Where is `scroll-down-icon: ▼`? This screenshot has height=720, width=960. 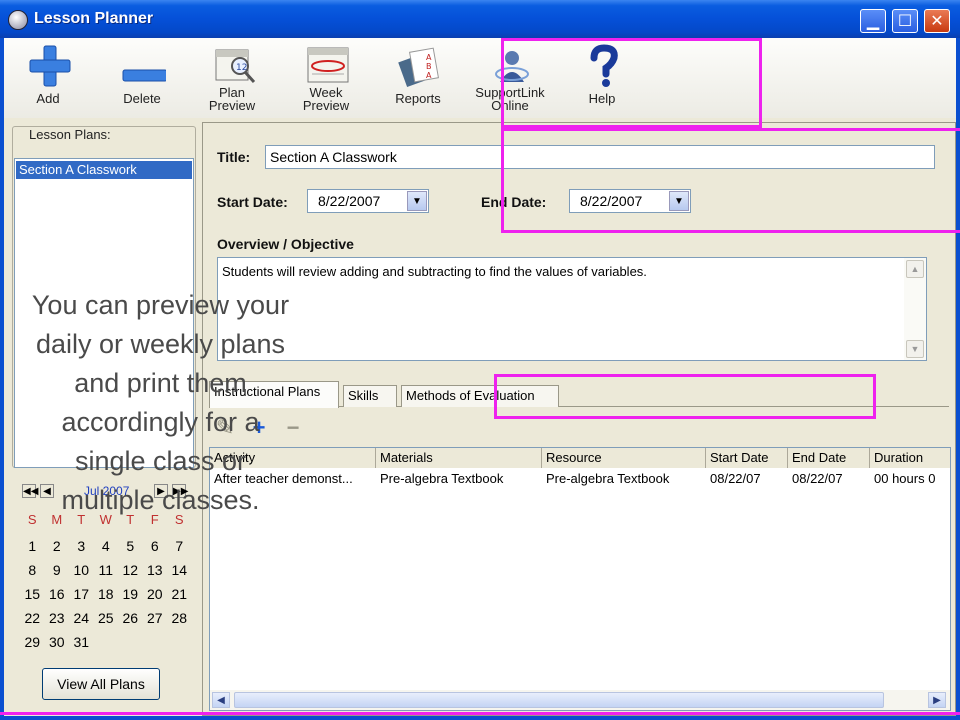 scroll-down-icon: ▼ is located at coordinates (915, 349).